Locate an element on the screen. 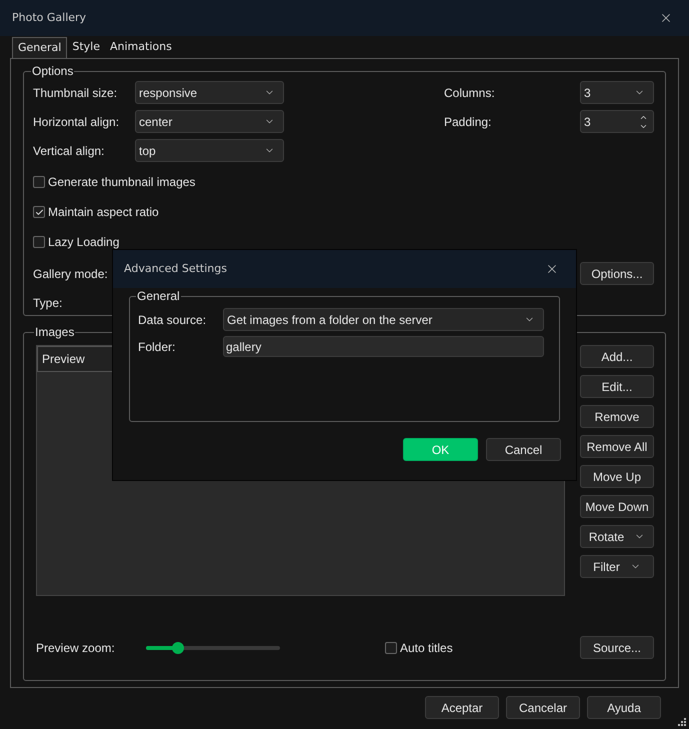  field-label: Gallery mode: is located at coordinates (70, 274).